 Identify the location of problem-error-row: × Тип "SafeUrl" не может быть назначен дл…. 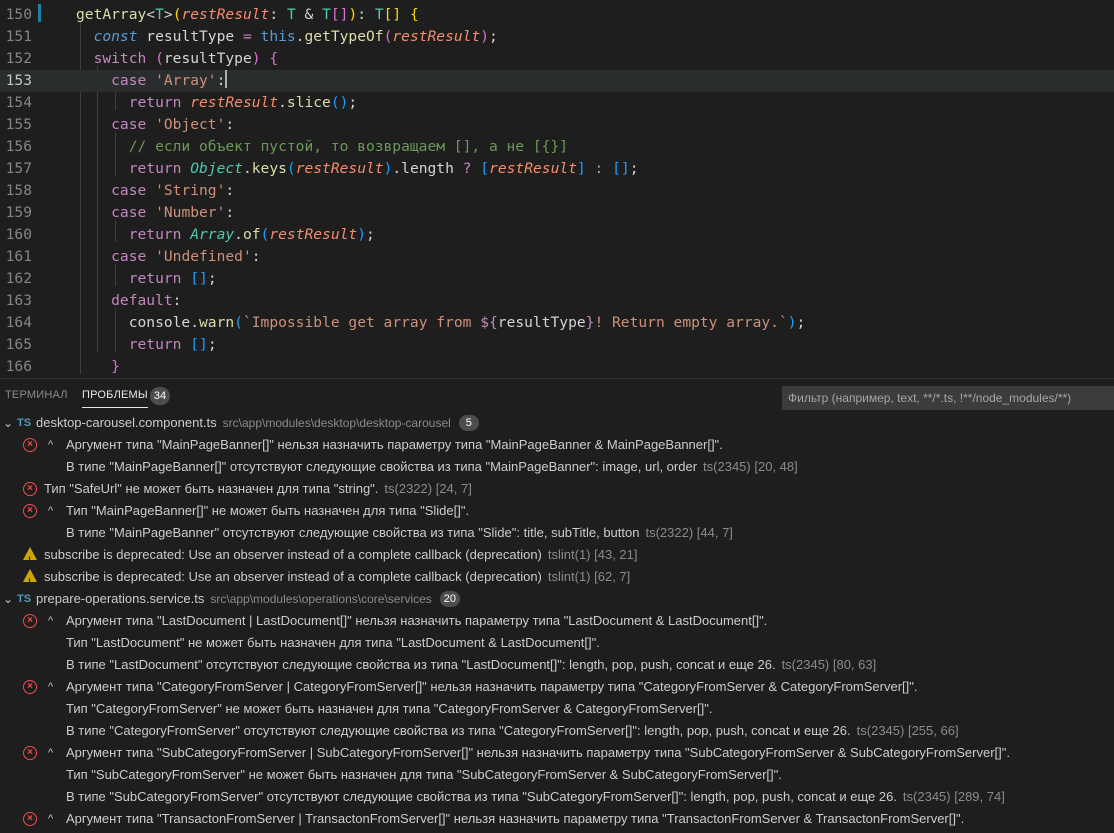
(557, 489).